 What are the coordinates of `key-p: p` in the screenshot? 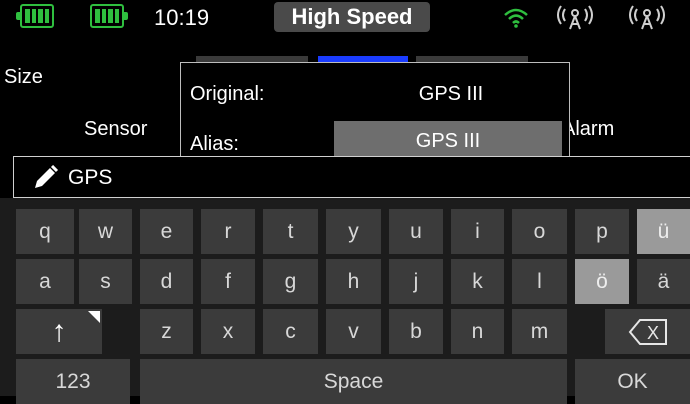 It's located at (602, 231).